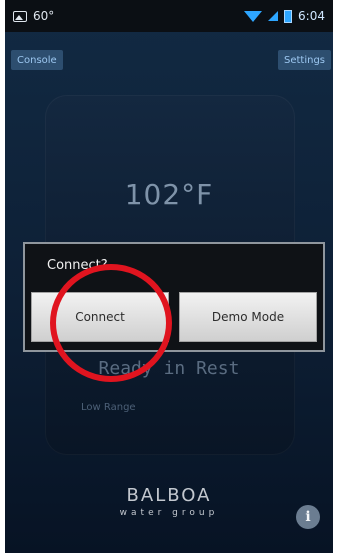  What do you see at coordinates (108, 407) in the screenshot?
I see `range-label: Low Range` at bounding box center [108, 407].